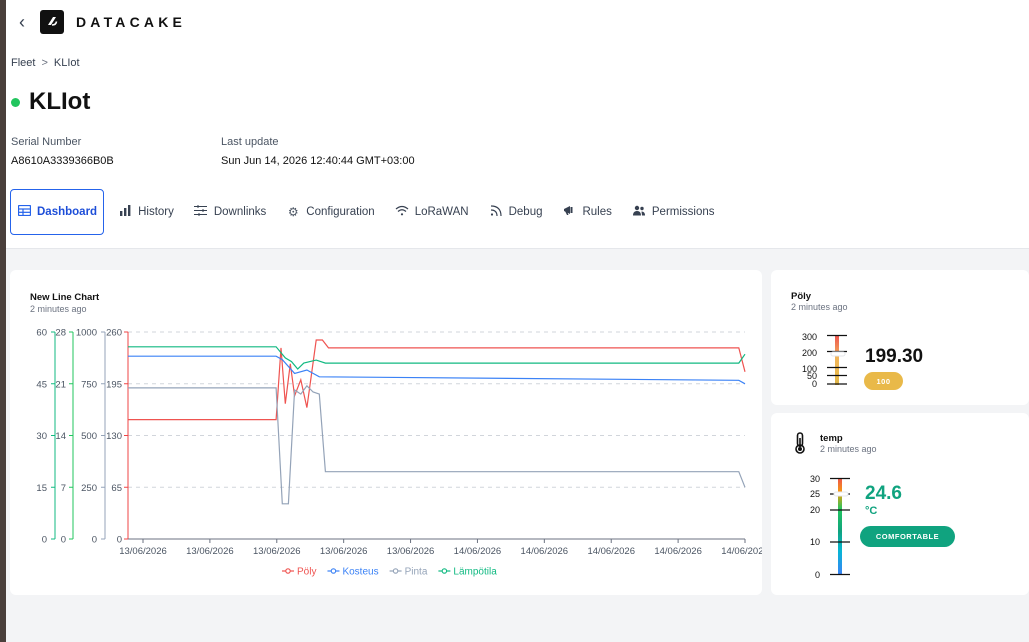  I want to click on poly-scale-300: 300, so click(809, 337).